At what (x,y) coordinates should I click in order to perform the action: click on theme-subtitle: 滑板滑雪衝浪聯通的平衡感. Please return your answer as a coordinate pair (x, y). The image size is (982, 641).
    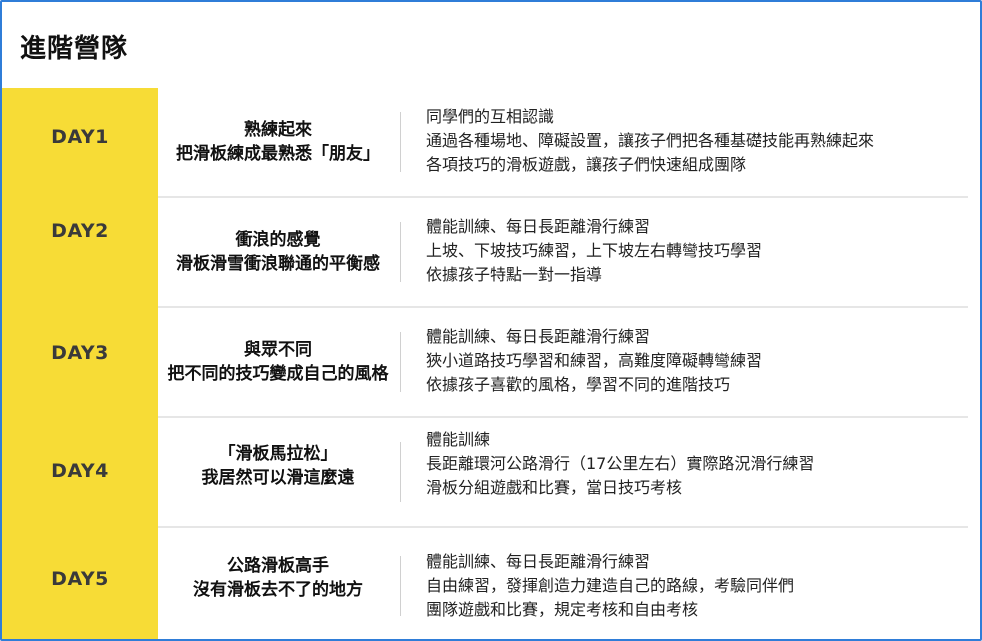
    Looking at the image, I should click on (278, 264).